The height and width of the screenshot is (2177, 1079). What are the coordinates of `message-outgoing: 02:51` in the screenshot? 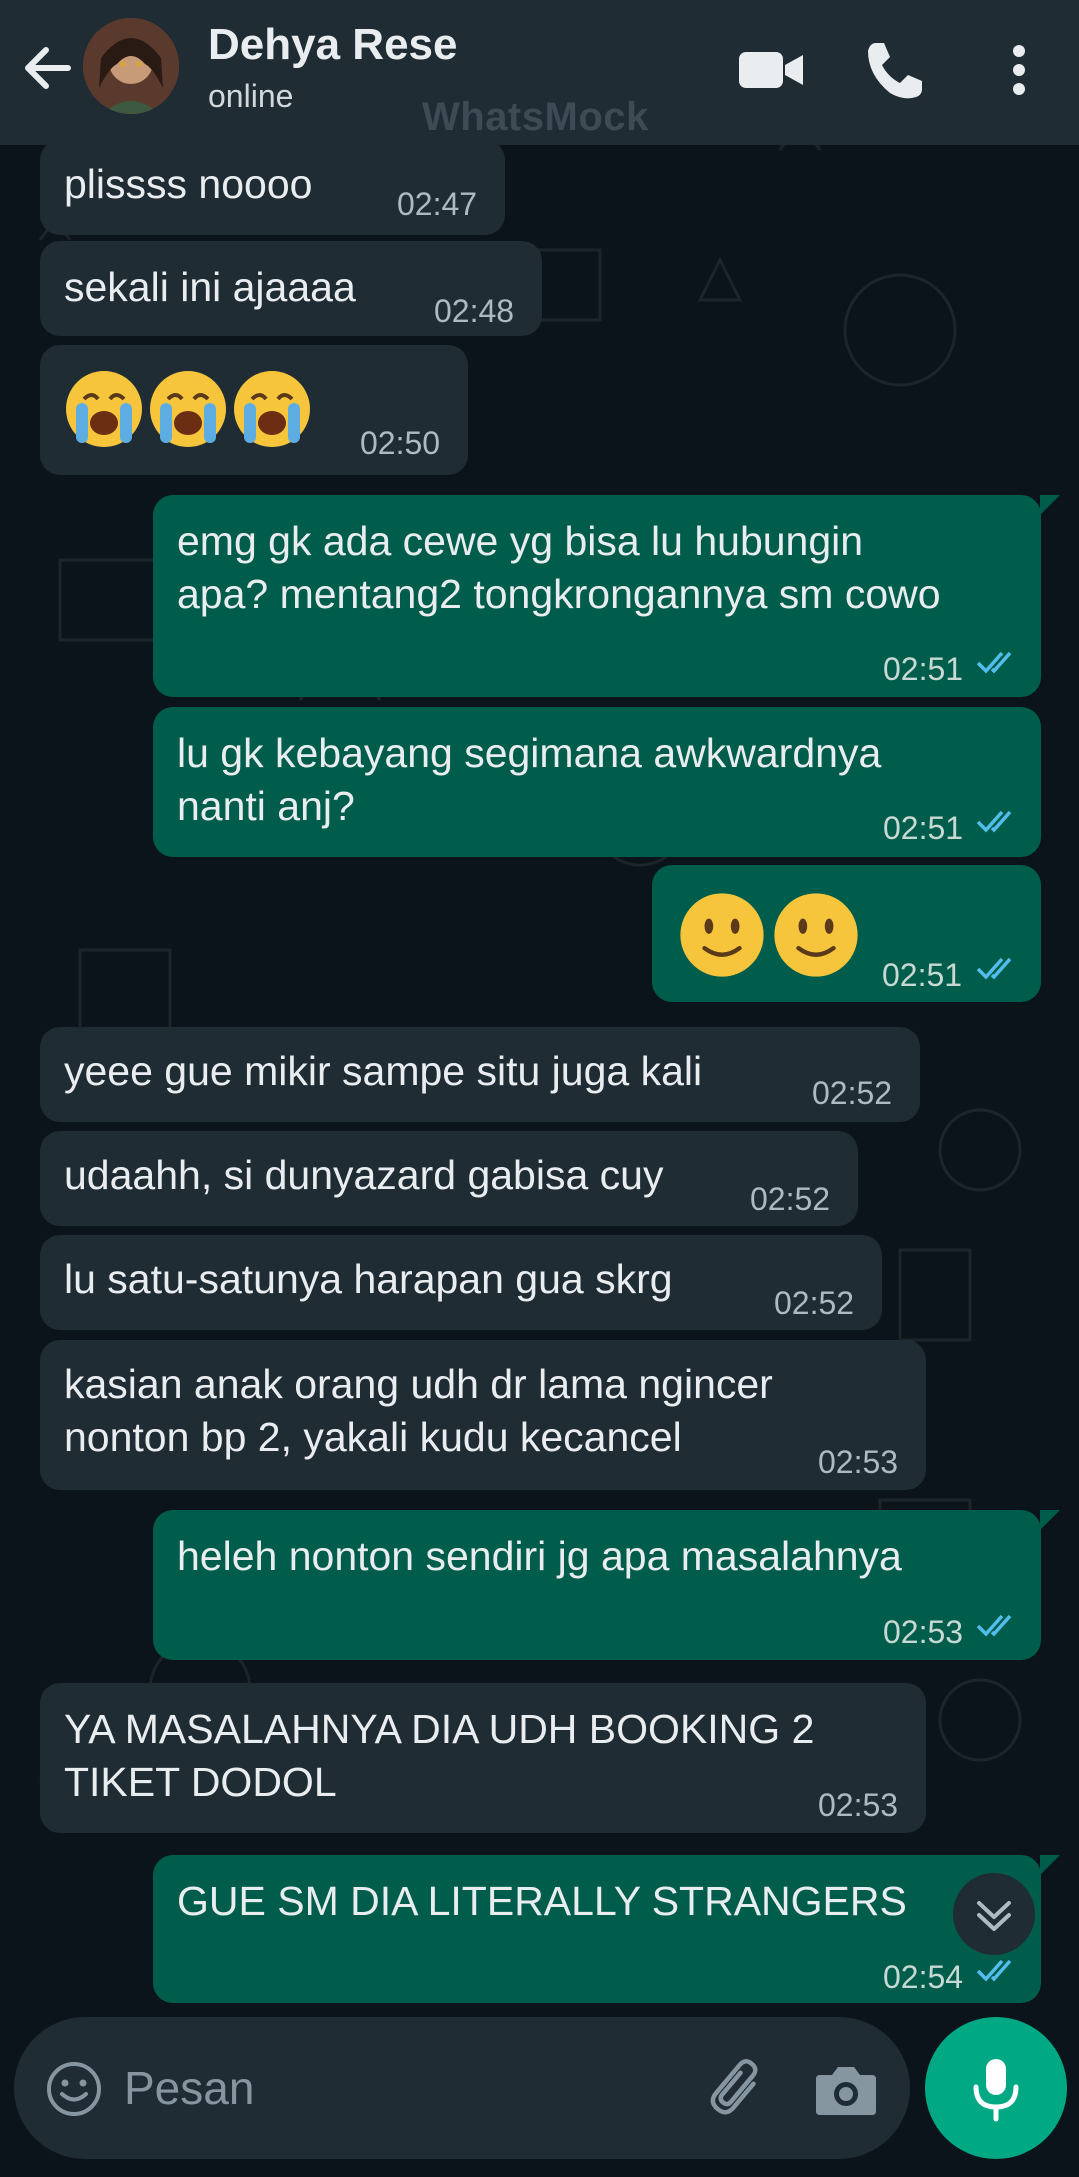 It's located at (846, 933).